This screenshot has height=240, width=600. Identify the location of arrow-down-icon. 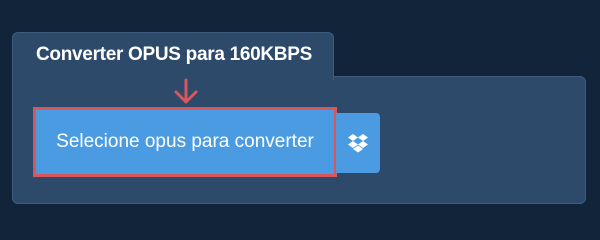
(186, 91).